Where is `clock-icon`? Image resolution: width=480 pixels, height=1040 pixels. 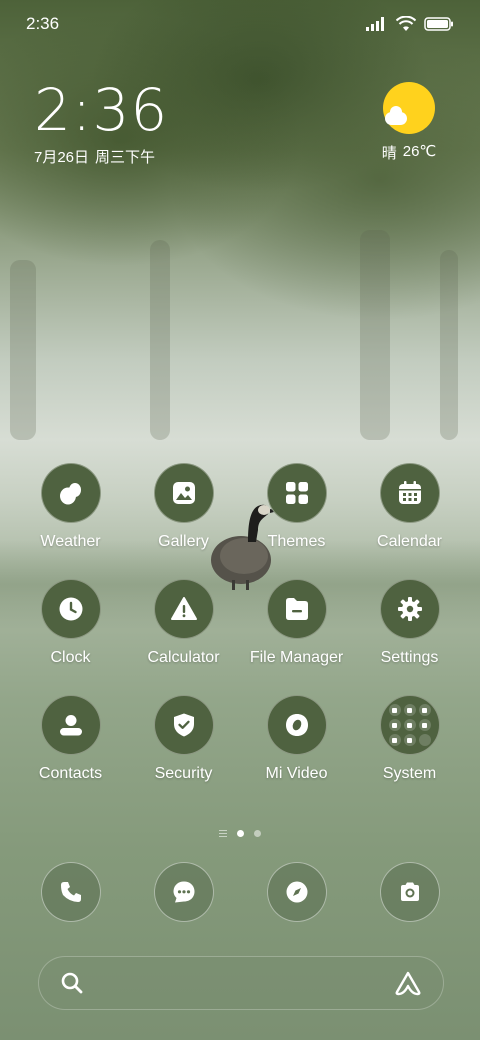
clock-icon is located at coordinates (70, 609).